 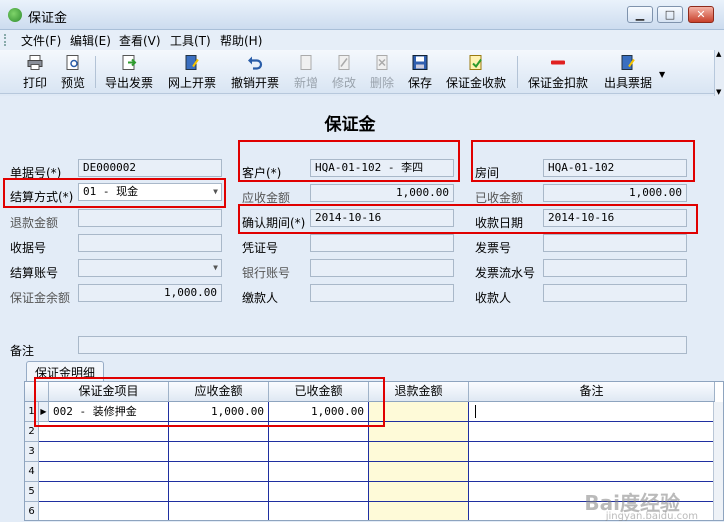 I want to click on print-button: 打印, so click(x=35, y=72).